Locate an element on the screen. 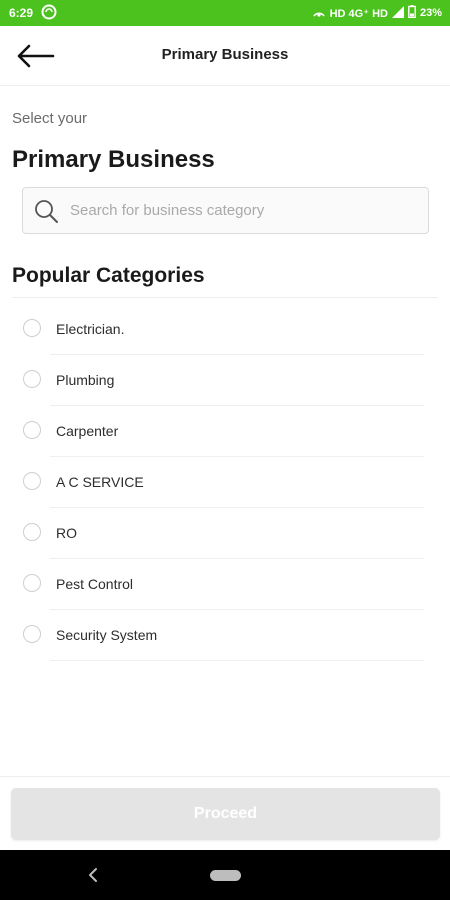 The height and width of the screenshot is (900, 450). battery-percent: 23% is located at coordinates (430, 13).